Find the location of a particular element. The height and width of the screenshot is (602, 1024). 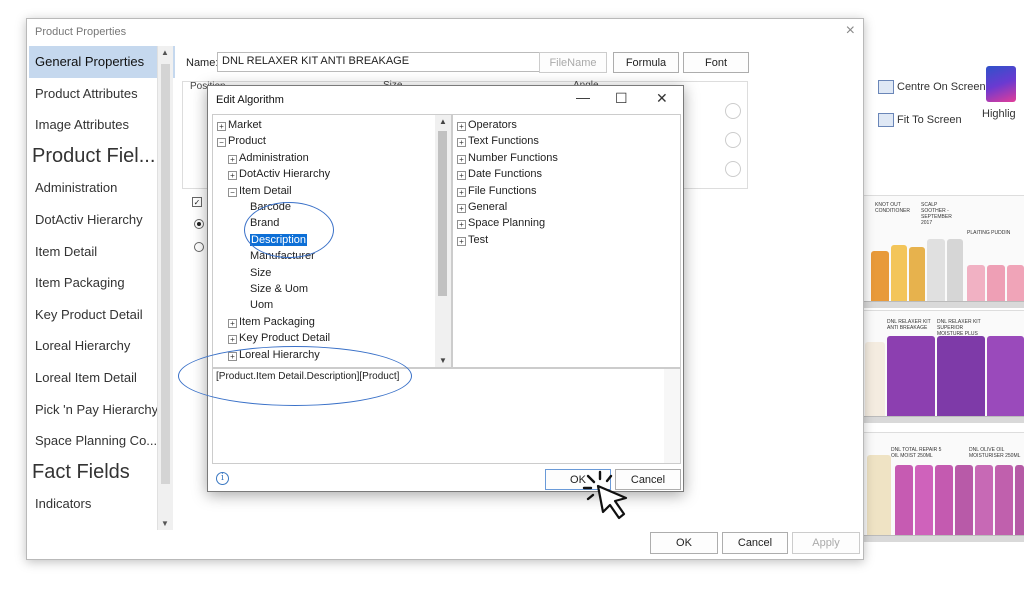

tree-item-label: Size is located at coordinates (261, 272).